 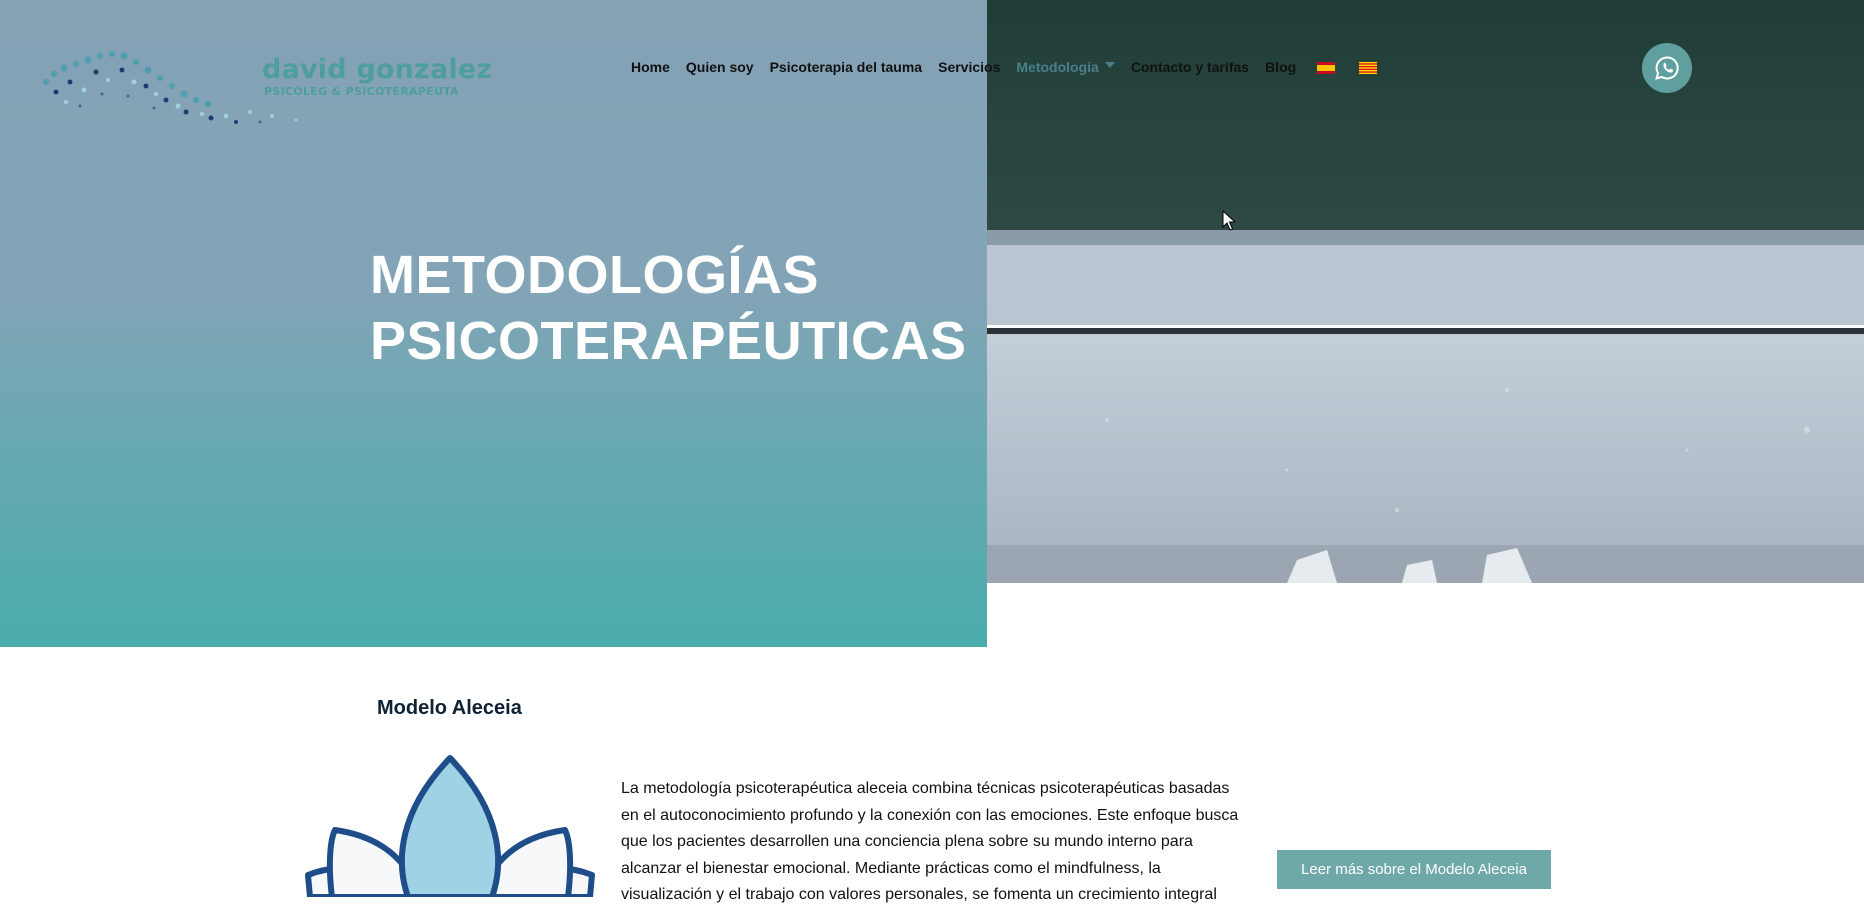 I want to click on nav-item-metodologia: Metodologia, so click(x=1057, y=67).